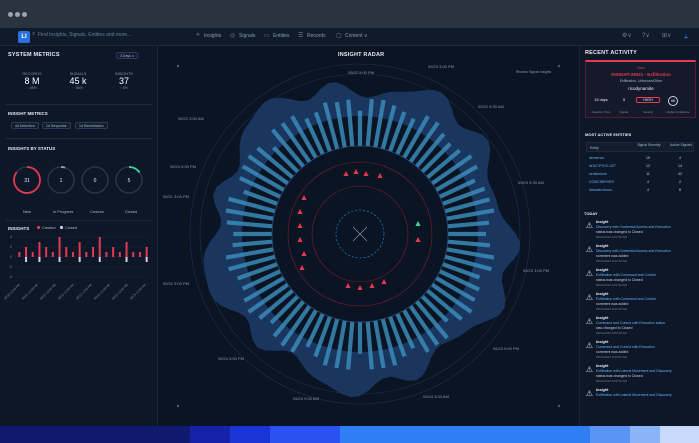  What do you see at coordinates (131, 211) in the screenshot?
I see `status-label-closed: Closed` at bounding box center [131, 211].